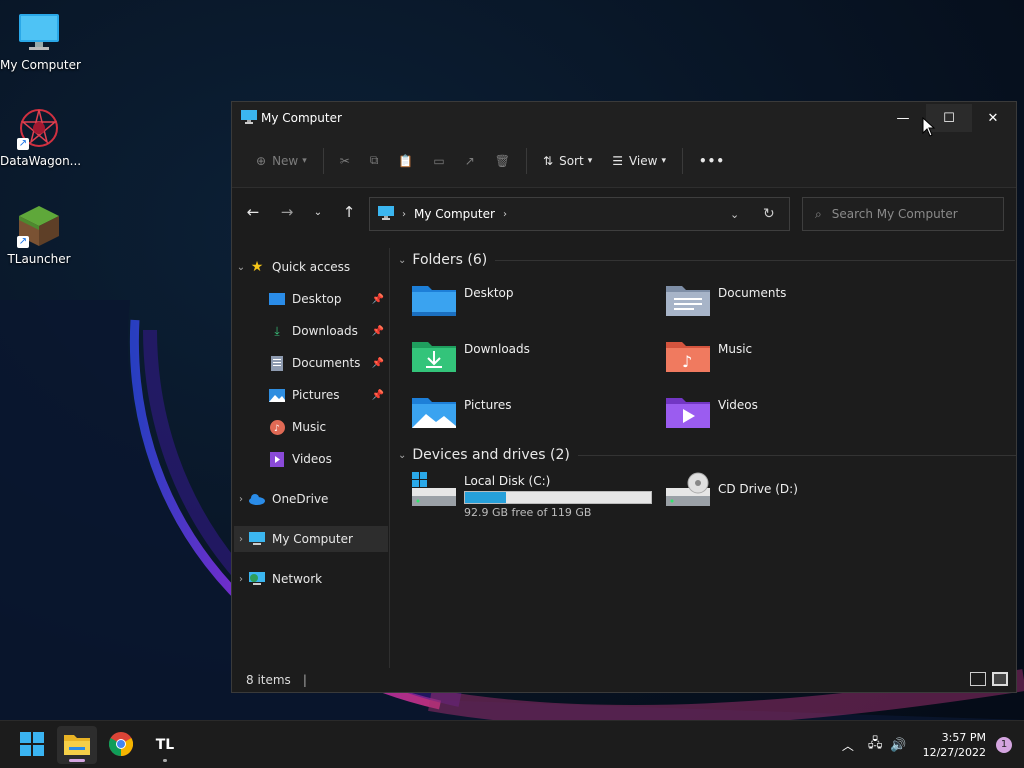 The image size is (1024, 768). I want to click on desktop-icon-my-computer: My Computer, so click(40, 41).